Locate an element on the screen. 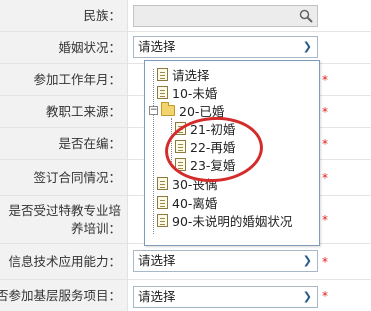 This screenshot has height=311, width=371. grassroots-label: 是否参加基层服务项目： is located at coordinates (64, 295).